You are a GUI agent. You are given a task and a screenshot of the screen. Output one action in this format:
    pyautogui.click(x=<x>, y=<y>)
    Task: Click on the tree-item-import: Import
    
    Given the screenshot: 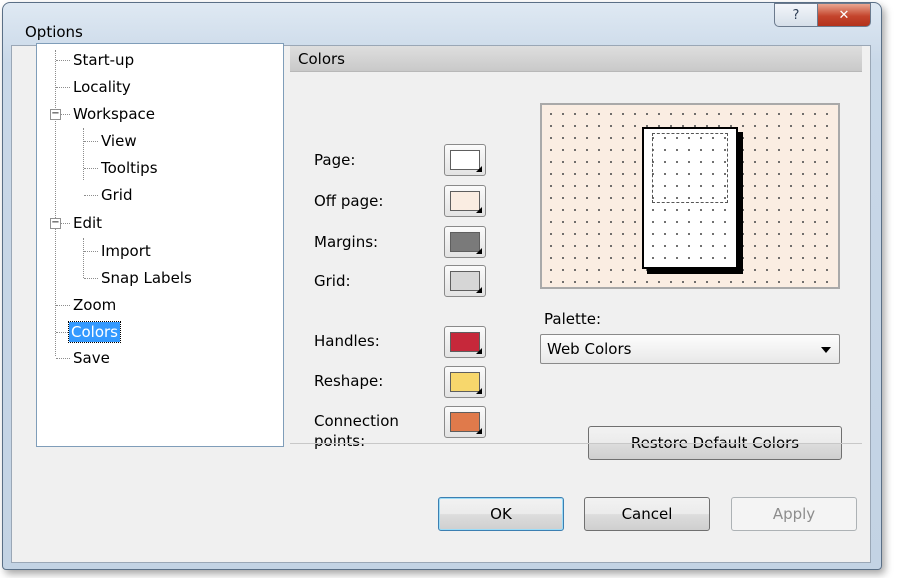 What is the action you would take?
    pyautogui.click(x=126, y=251)
    